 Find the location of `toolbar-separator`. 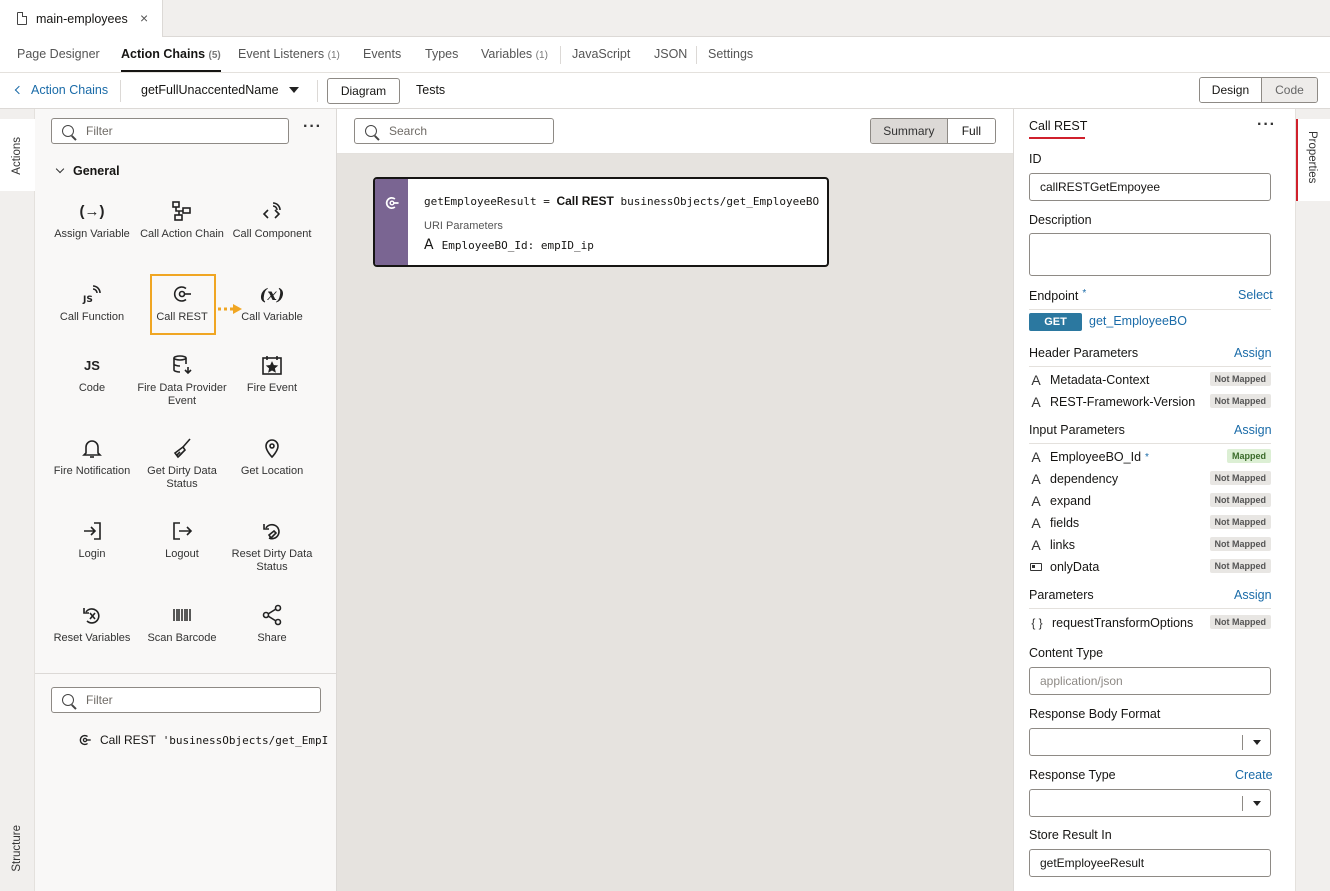

toolbar-separator is located at coordinates (317, 91).